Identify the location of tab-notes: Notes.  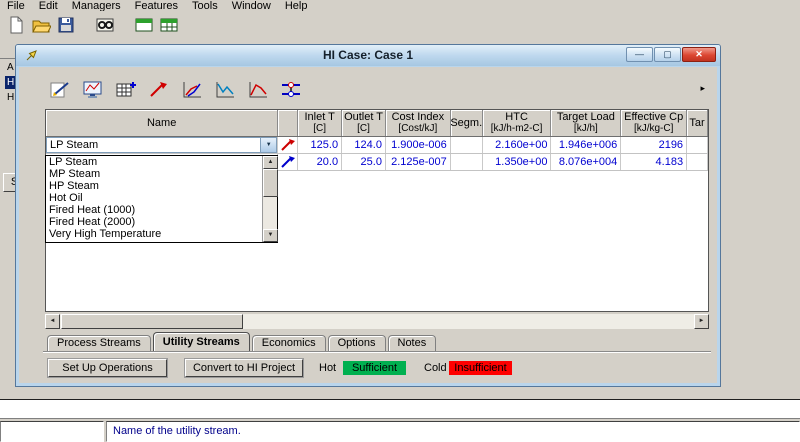
(412, 343).